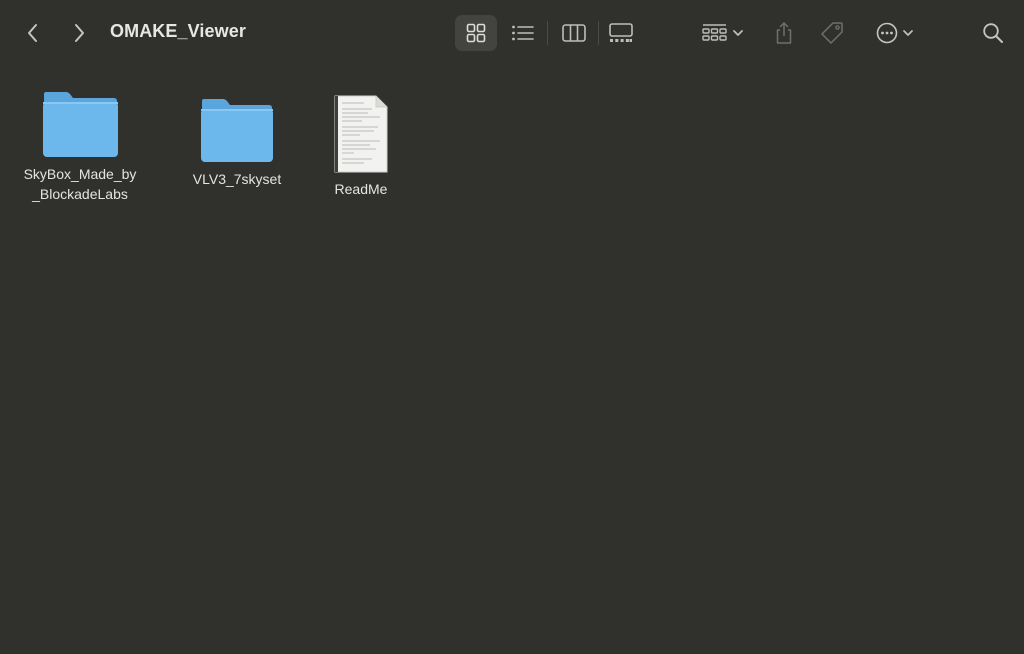  Describe the element at coordinates (80, 184) in the screenshot. I see `file-item-label: SkyBox_Made_by _BlockadeLabs` at that location.